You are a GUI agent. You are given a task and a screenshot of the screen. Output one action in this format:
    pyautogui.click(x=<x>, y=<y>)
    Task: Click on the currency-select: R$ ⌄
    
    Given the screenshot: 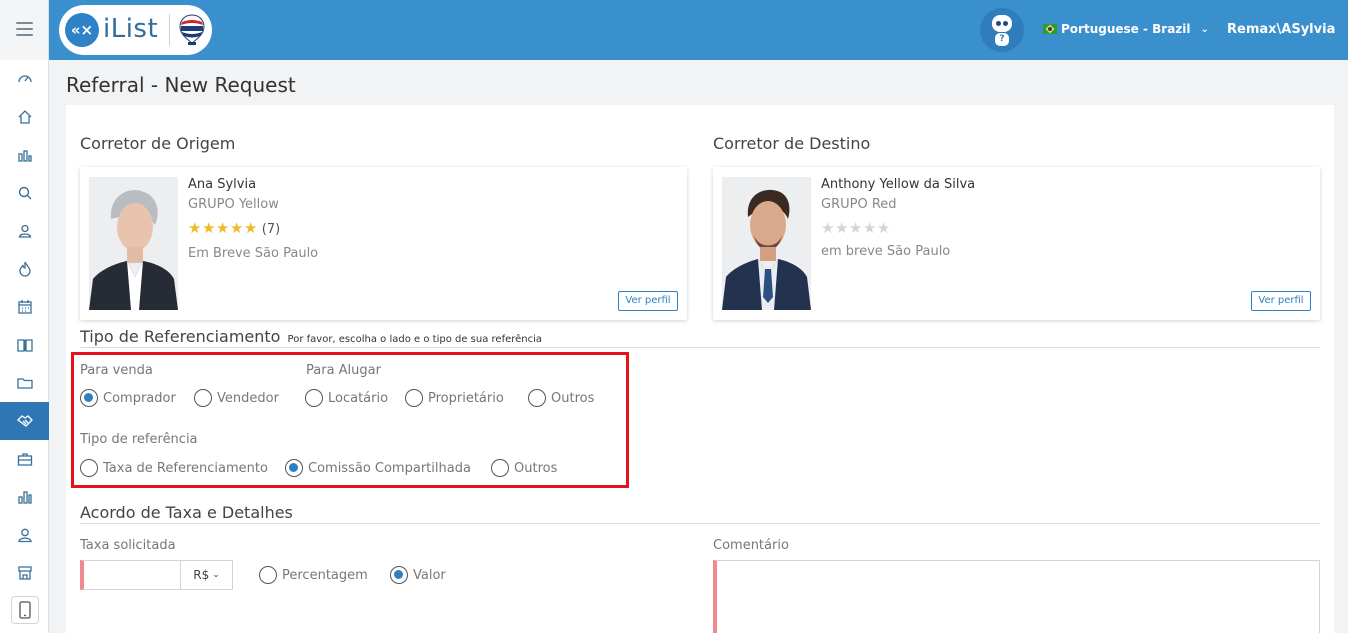 What is the action you would take?
    pyautogui.click(x=207, y=575)
    